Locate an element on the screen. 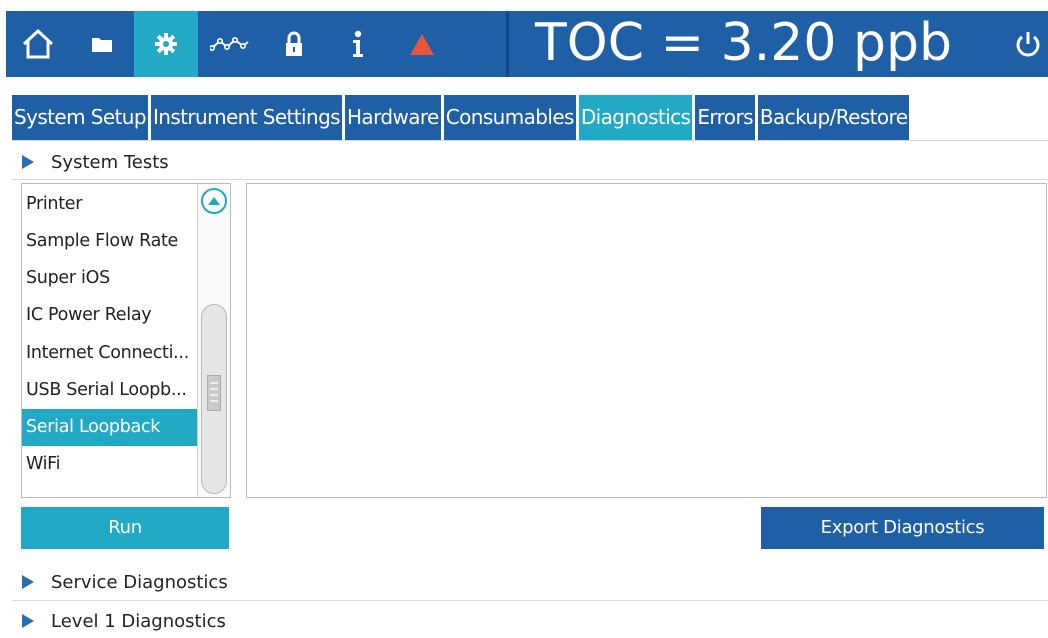 This screenshot has width=1048, height=638. alarm-button is located at coordinates (422, 44).